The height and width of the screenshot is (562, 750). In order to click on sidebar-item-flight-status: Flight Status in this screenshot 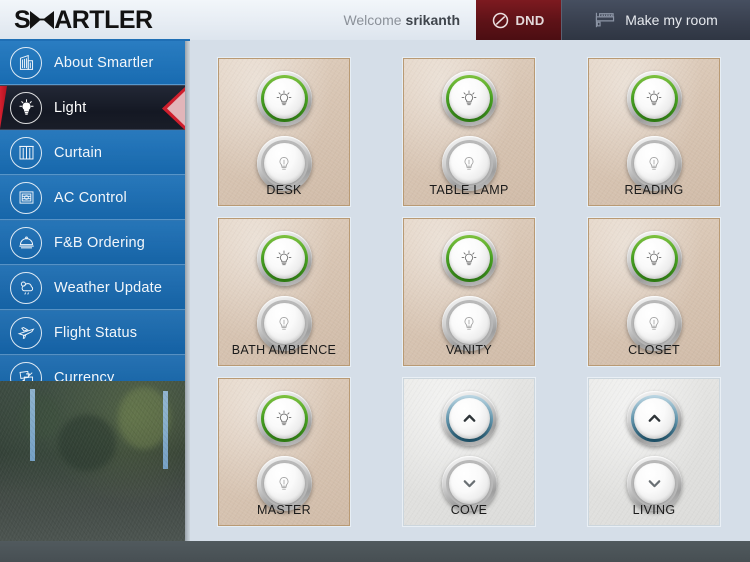, I will do `click(92, 332)`.